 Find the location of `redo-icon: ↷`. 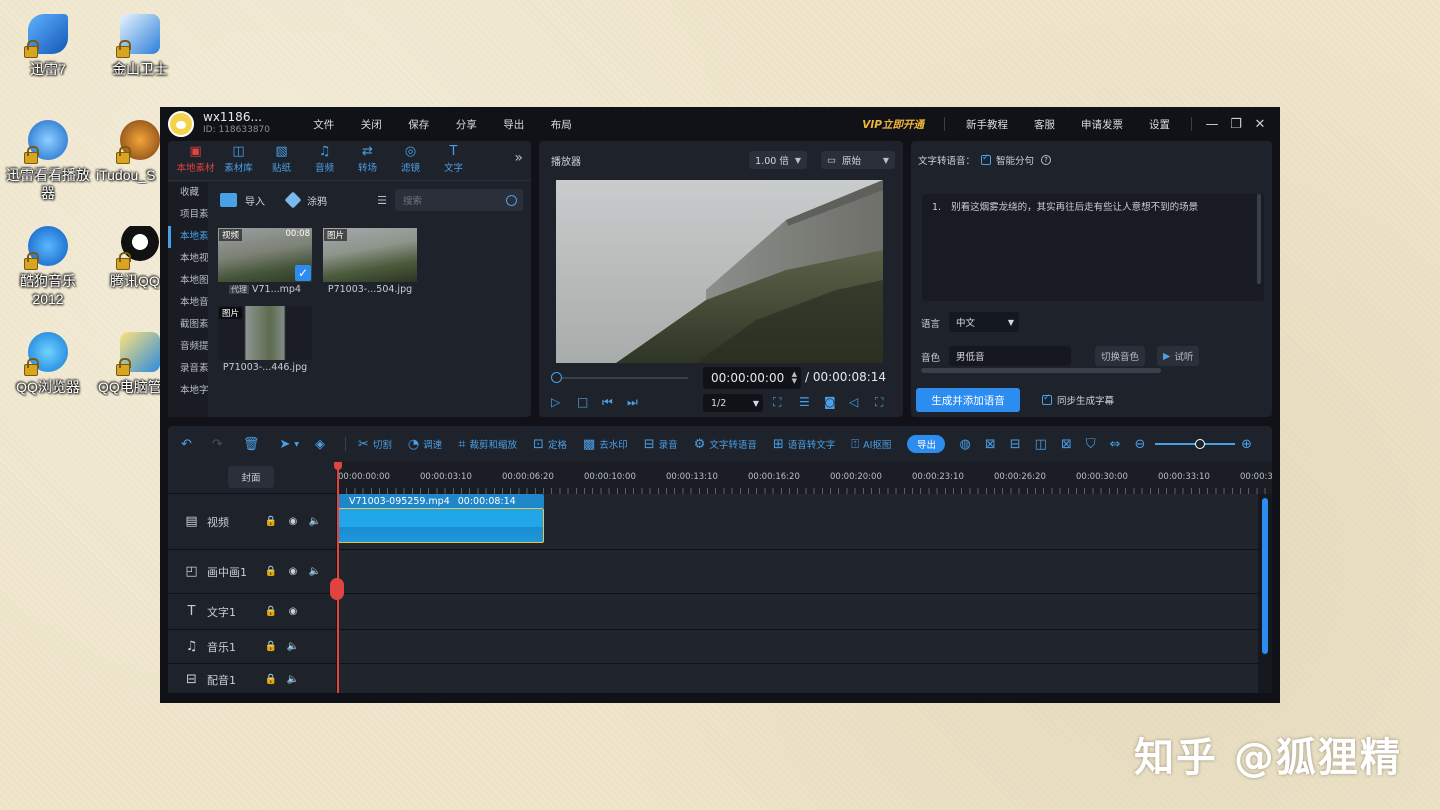

redo-icon: ↷ is located at coordinates (219, 444).